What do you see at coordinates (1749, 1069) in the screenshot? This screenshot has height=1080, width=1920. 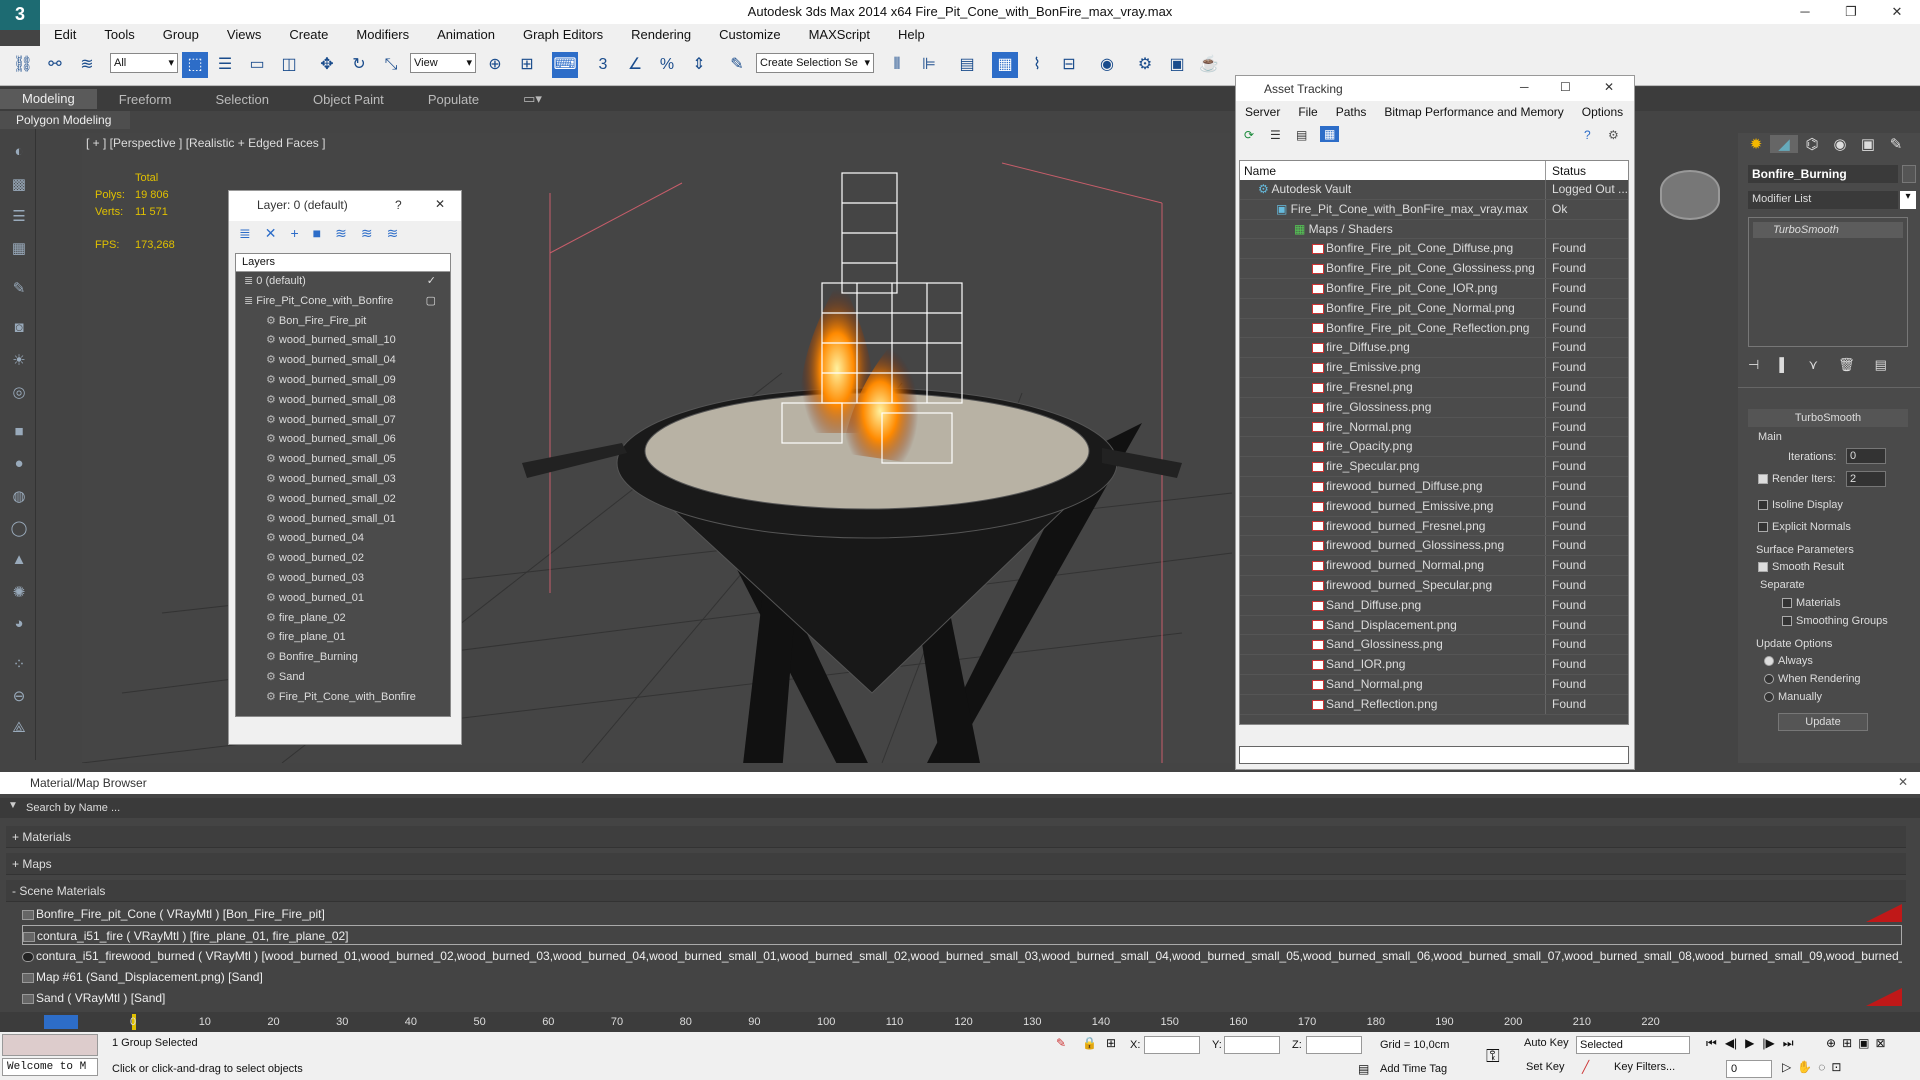 I see `current-frame-field: 0` at bounding box center [1749, 1069].